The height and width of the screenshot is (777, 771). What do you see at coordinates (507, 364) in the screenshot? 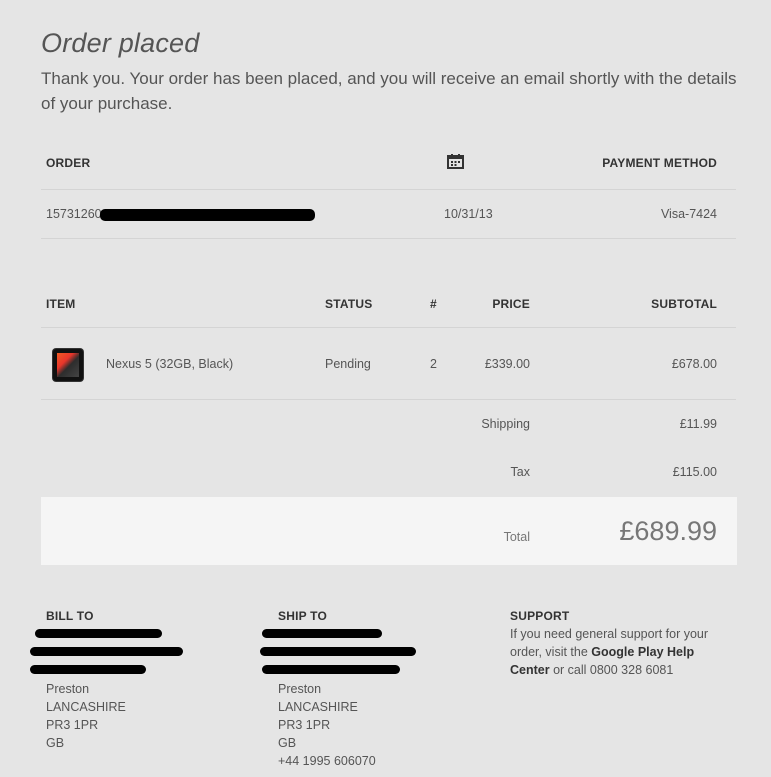
I see `item-price: £339.00` at bounding box center [507, 364].